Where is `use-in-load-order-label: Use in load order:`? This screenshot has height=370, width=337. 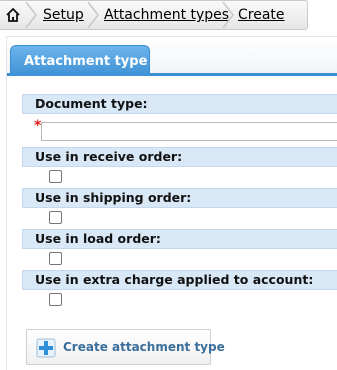
use-in-load-order-label: Use in load order: is located at coordinates (179, 239).